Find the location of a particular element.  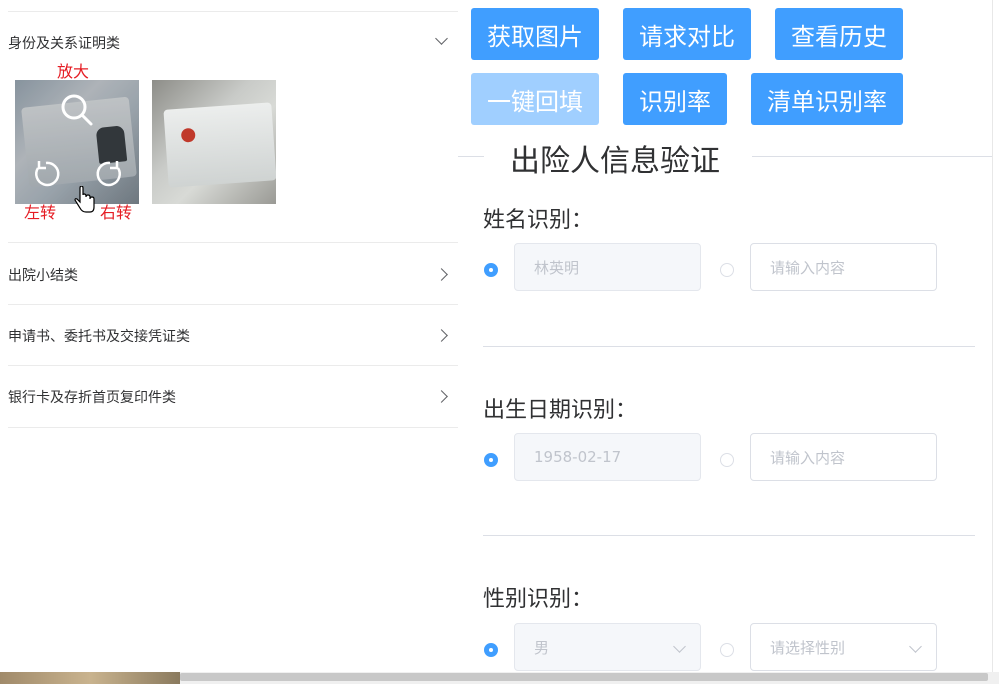

rotate-left-label: 左转 is located at coordinates (40, 212).